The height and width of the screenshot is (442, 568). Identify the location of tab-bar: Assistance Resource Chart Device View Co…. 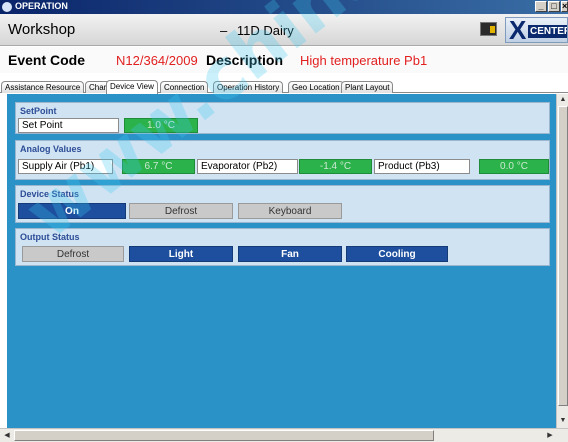
(284, 87).